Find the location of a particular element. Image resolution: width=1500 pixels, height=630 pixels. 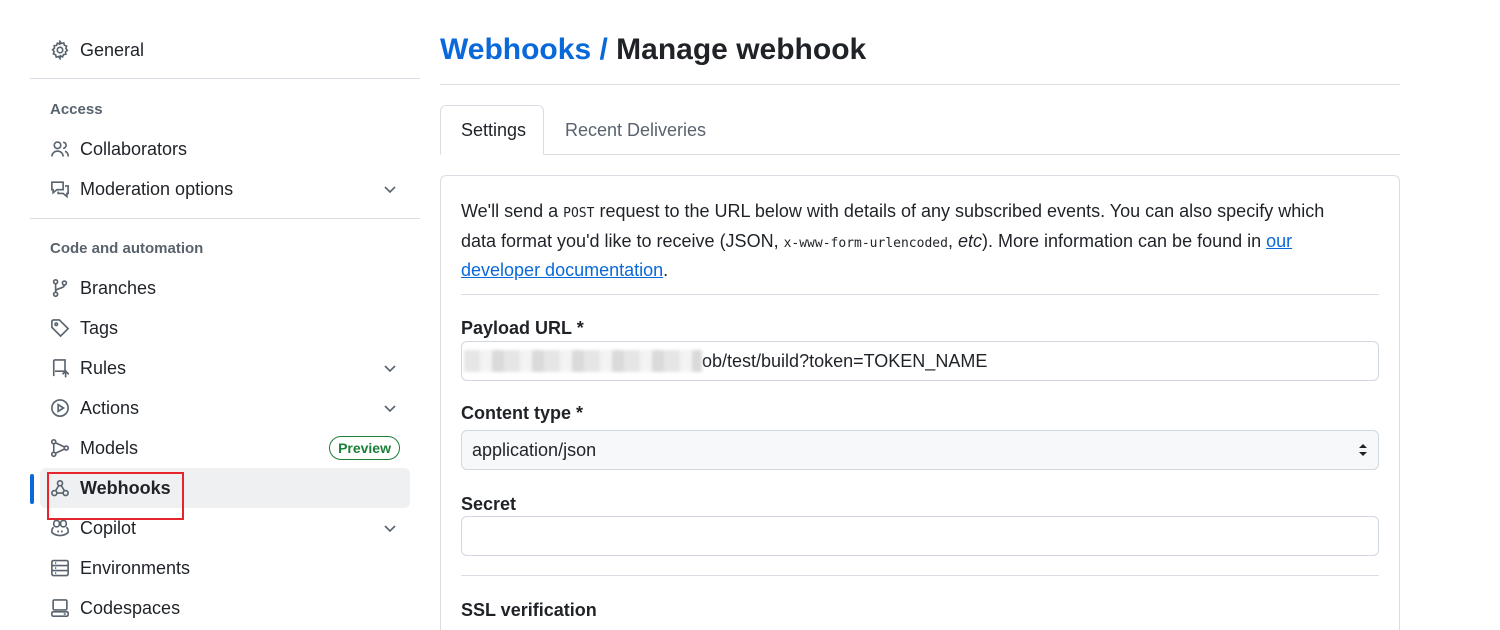

inline-code: x-www-form-urlencoded is located at coordinates (865, 243).